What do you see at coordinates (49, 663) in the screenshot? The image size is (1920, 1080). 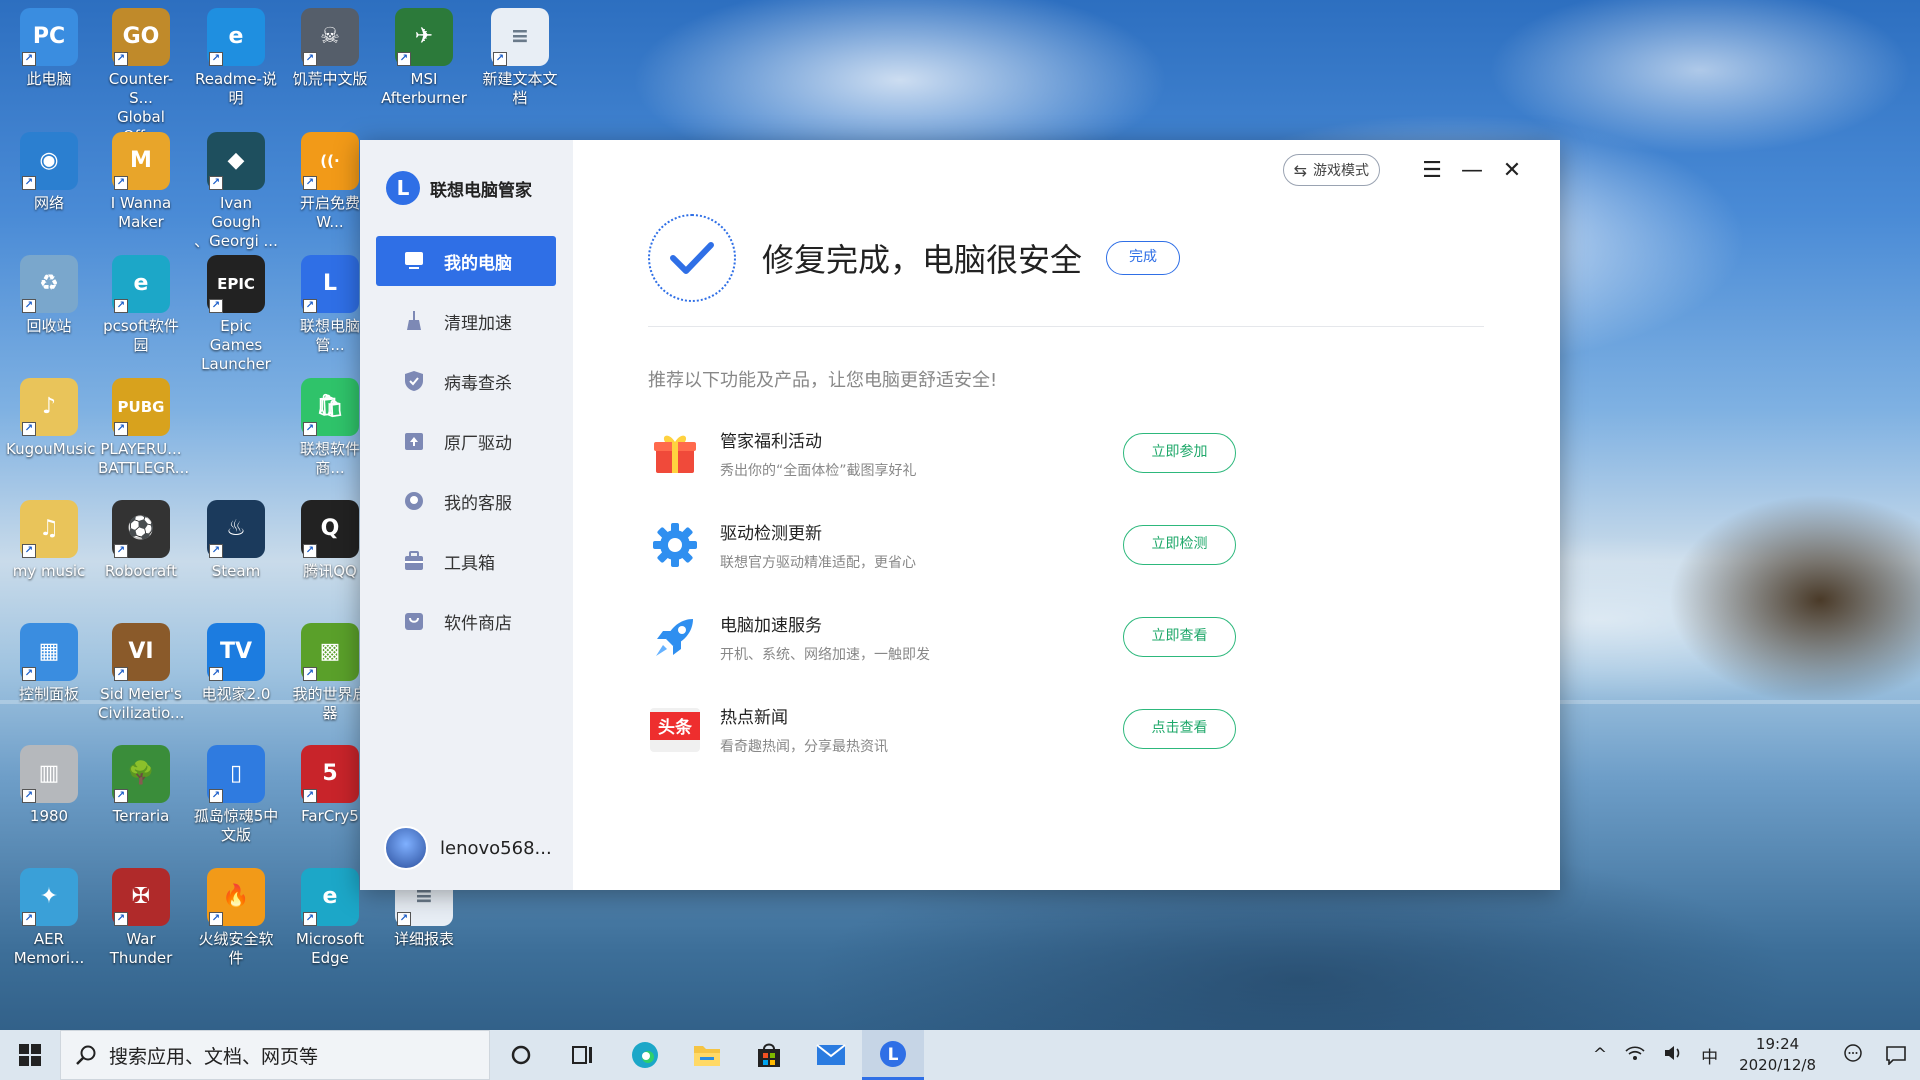 I see `desktop-icon: ▦ ↗ 控制面板` at bounding box center [49, 663].